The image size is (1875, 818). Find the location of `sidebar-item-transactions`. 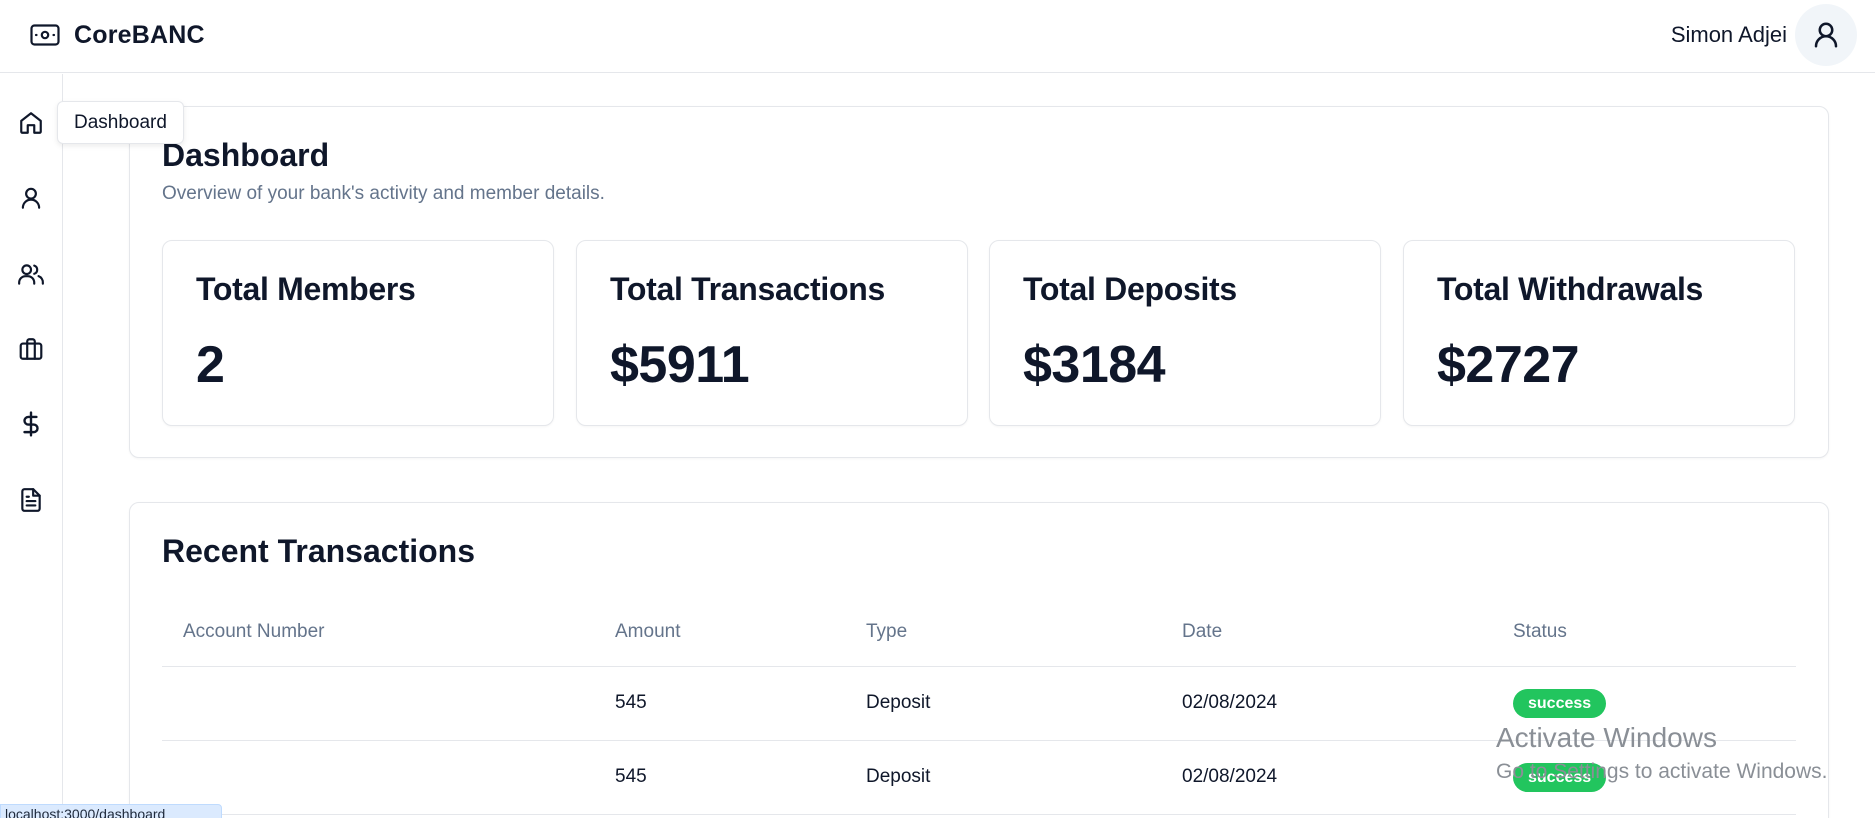

sidebar-item-transactions is located at coordinates (31, 424).